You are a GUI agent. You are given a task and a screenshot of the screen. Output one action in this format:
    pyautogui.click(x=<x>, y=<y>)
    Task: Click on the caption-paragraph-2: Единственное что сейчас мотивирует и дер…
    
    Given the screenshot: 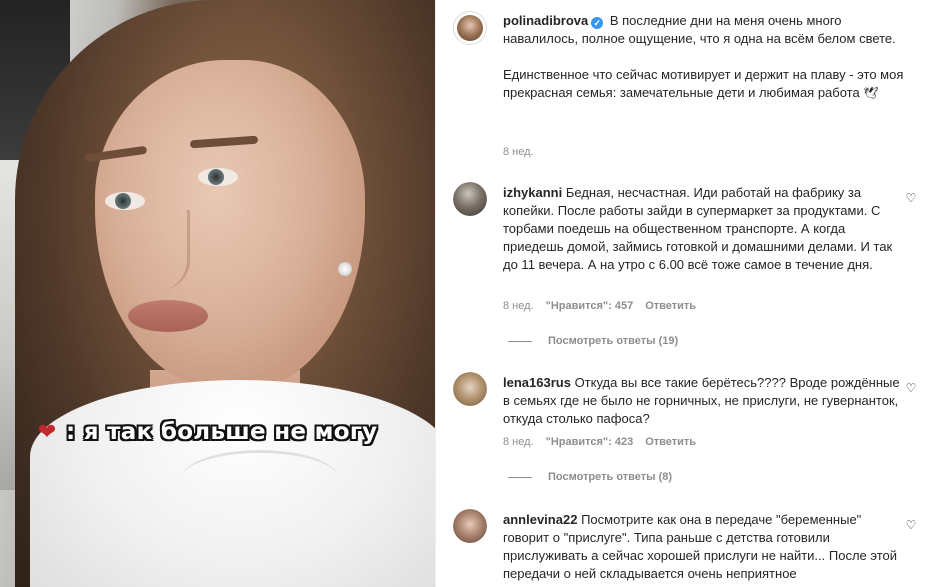 What is the action you would take?
    pyautogui.click(x=703, y=83)
    